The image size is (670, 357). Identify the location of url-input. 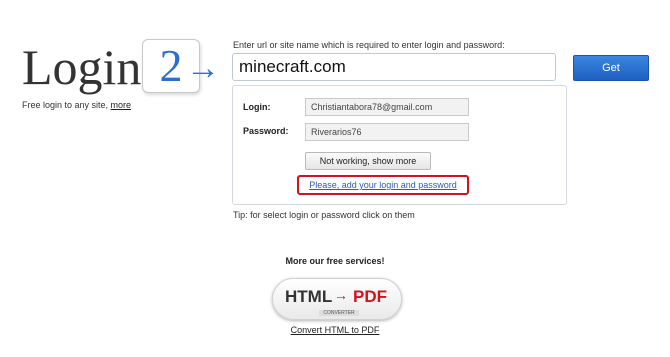
(394, 67).